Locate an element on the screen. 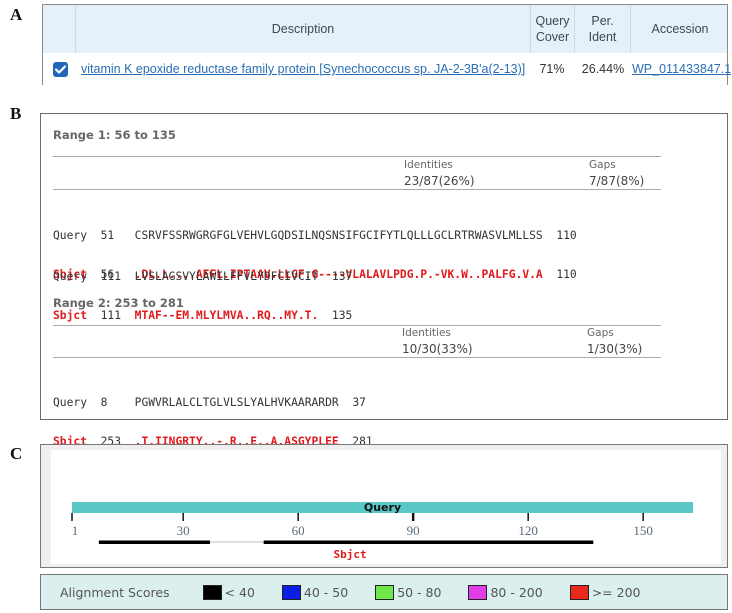  range-2-title: Range 2: 253 to 281 is located at coordinates (118, 303).